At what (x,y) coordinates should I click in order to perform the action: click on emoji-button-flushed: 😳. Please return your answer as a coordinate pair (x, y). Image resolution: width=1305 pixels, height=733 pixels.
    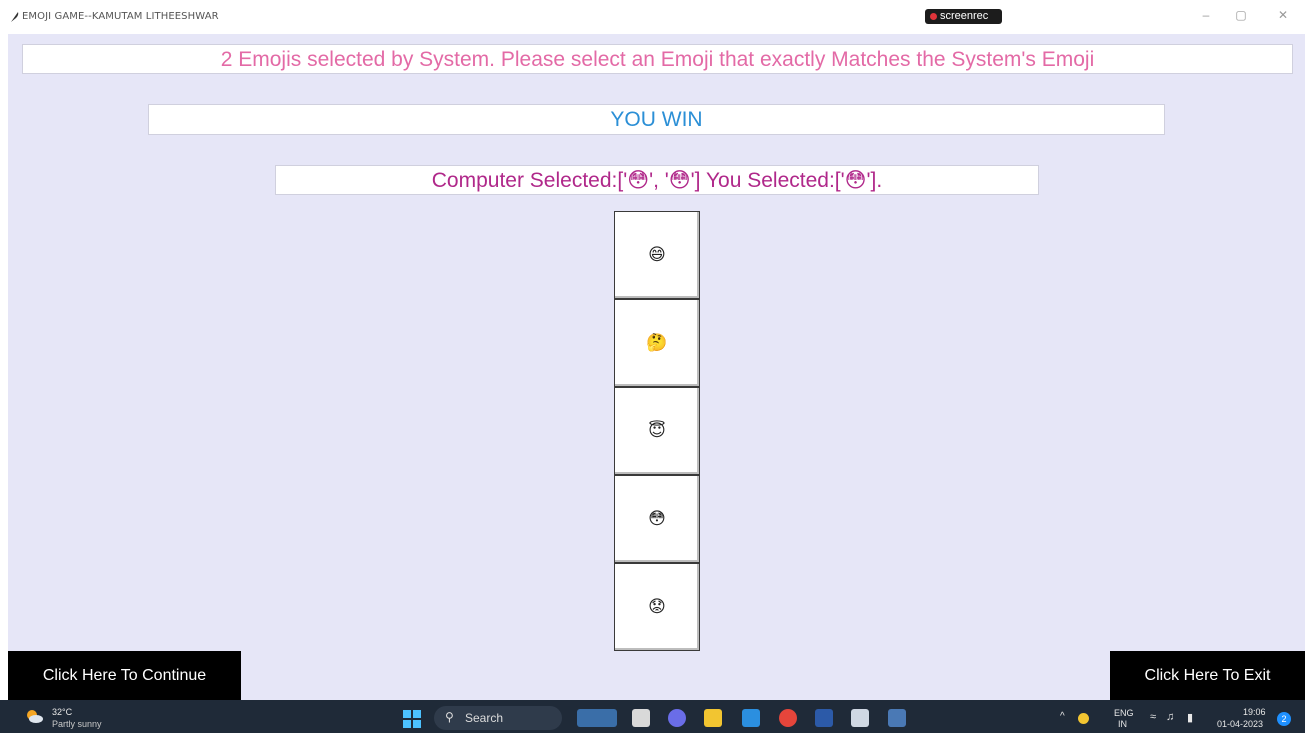
    Looking at the image, I should click on (657, 519).